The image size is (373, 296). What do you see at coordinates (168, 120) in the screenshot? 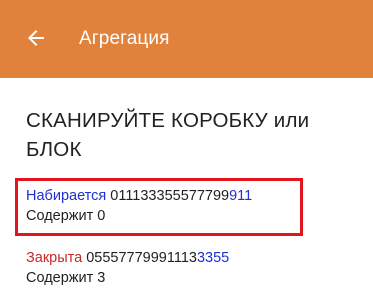
I see `scan-prompt-line-1: СКАНИРУЙТЕ КОРОБКУ или` at bounding box center [168, 120].